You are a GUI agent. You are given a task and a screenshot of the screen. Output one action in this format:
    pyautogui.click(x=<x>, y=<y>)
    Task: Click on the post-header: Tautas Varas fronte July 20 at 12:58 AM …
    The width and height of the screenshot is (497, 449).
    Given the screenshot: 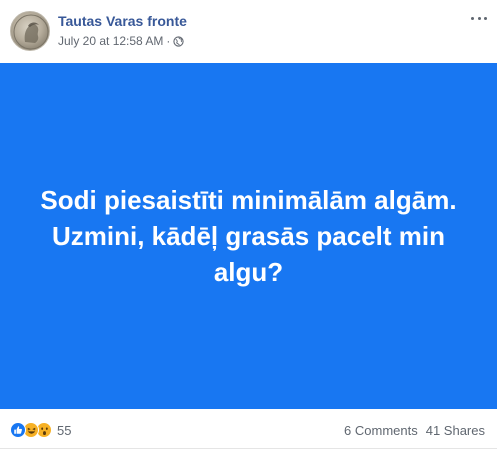 What is the action you would take?
    pyautogui.click(x=248, y=31)
    